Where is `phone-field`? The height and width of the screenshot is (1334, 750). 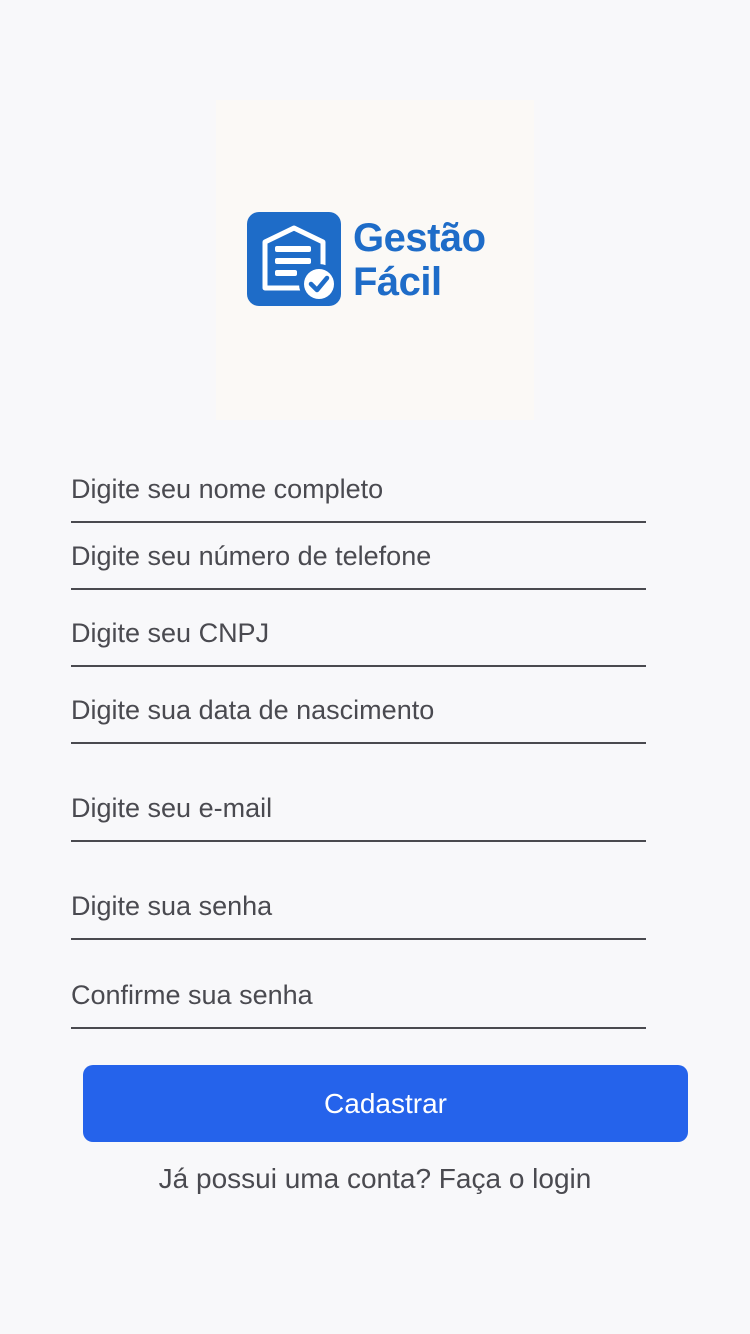
phone-field is located at coordinates (358, 555).